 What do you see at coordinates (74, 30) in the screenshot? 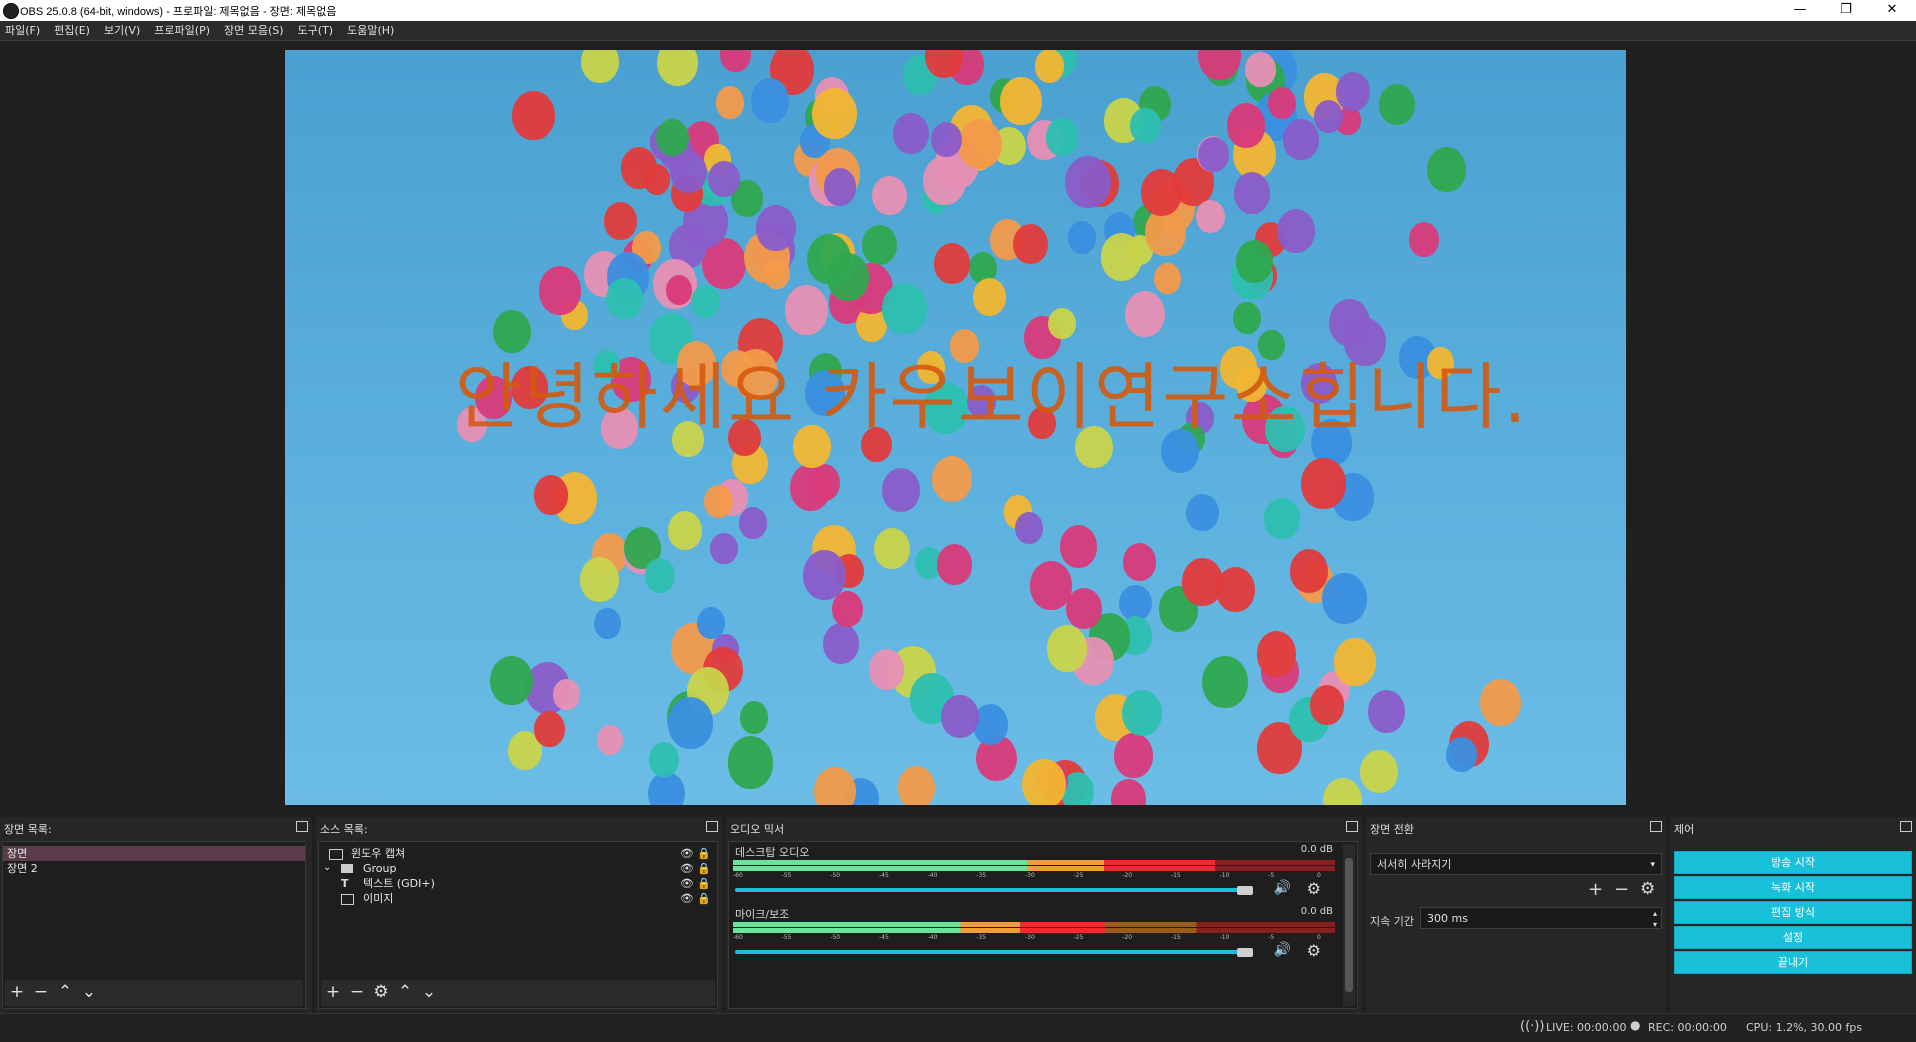
I see `menu-edit: 편집(E)` at bounding box center [74, 30].